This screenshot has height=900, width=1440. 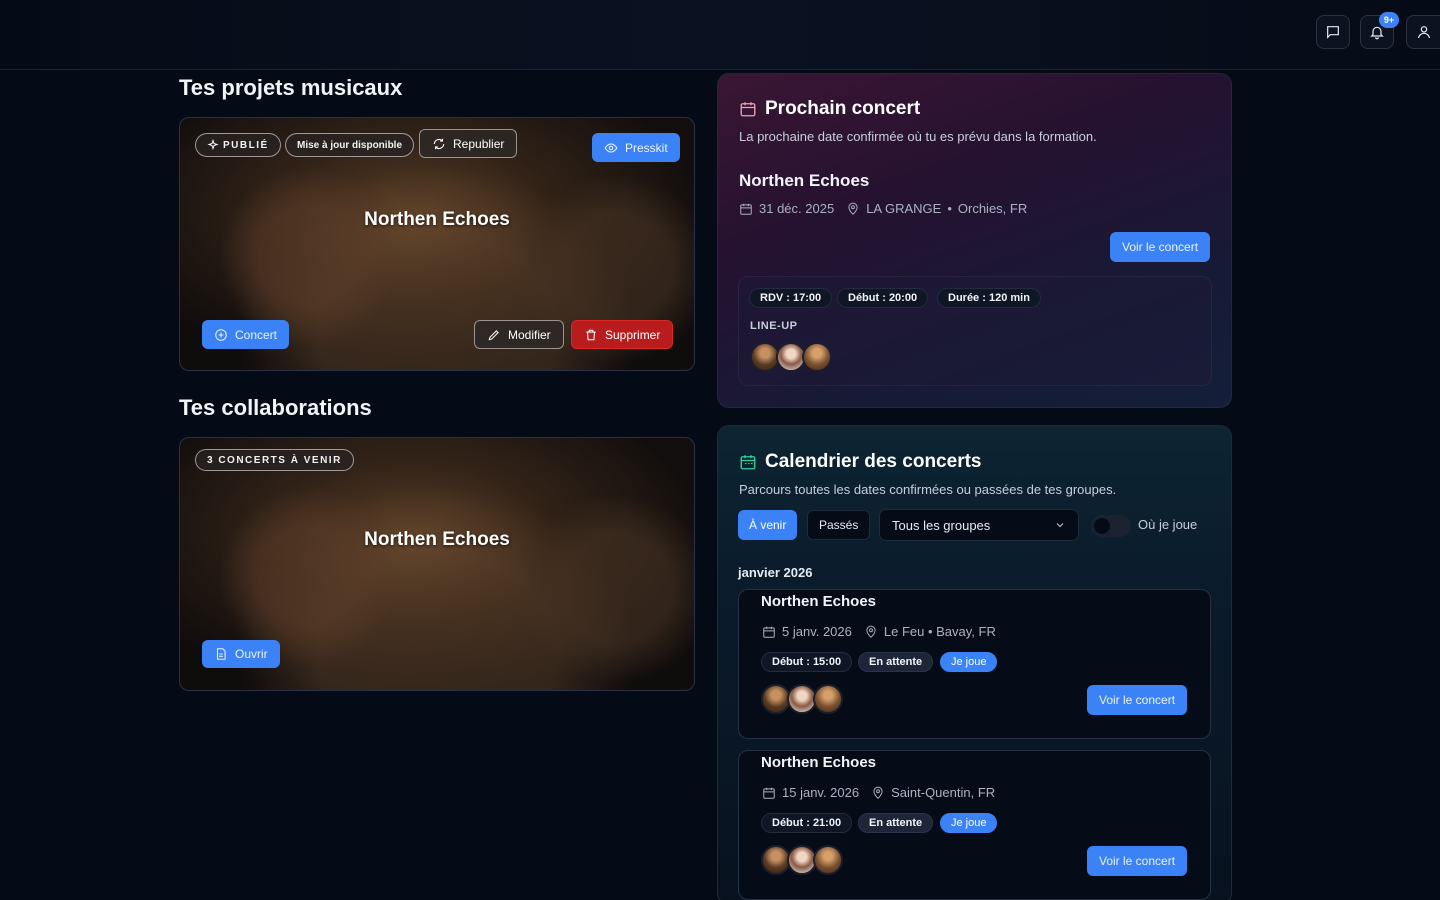 What do you see at coordinates (1111, 526) in the screenshot?
I see `where-i-play-toggle` at bounding box center [1111, 526].